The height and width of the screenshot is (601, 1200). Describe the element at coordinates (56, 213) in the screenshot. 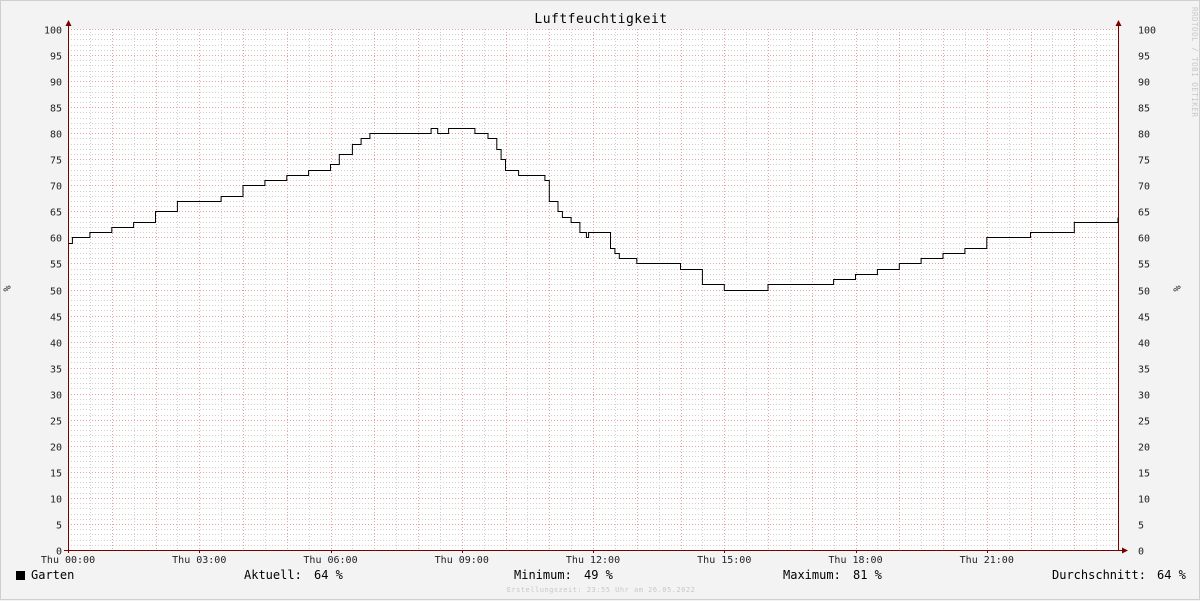

I see `y-tick-label-left: 65` at that location.